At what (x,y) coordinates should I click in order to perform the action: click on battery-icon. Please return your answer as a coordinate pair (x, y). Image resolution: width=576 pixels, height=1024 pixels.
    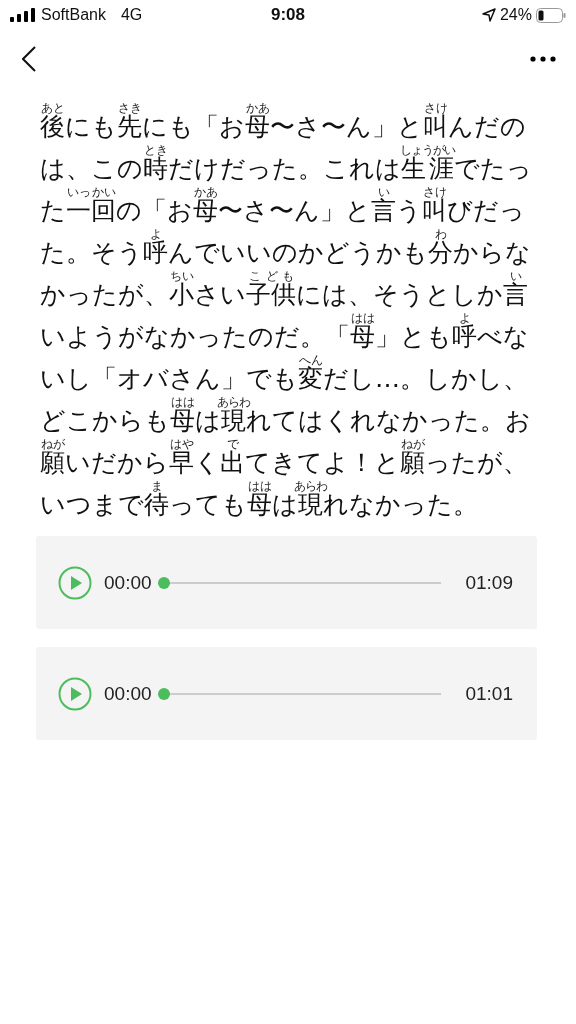
    Looking at the image, I should click on (551, 15).